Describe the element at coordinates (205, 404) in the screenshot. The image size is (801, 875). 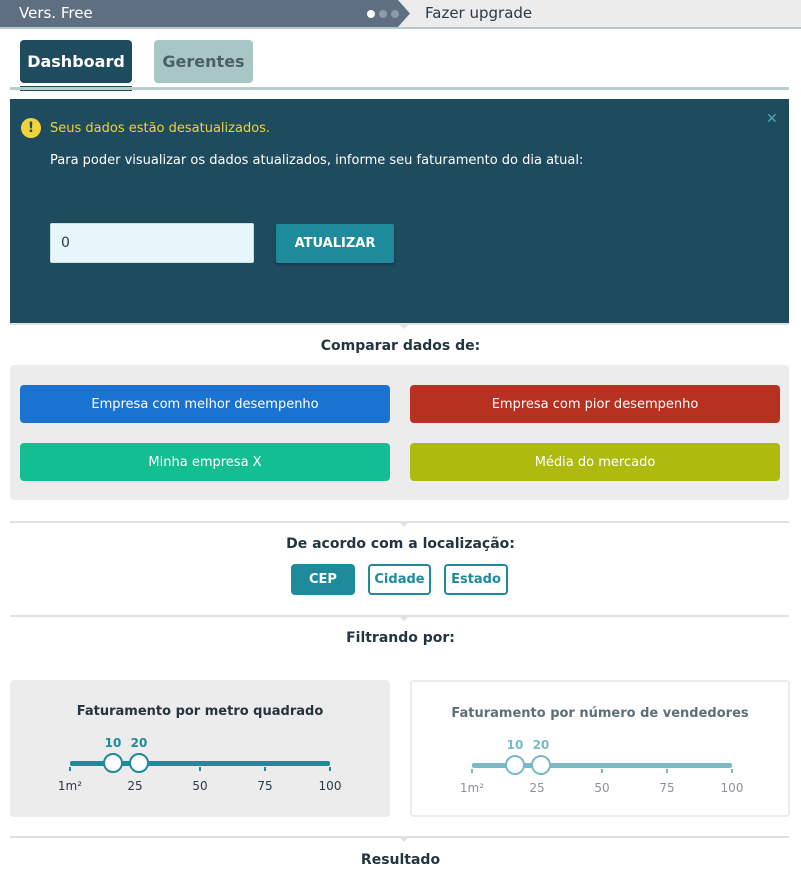
I see `best-company-button: Empresa com melhor desempenho` at that location.